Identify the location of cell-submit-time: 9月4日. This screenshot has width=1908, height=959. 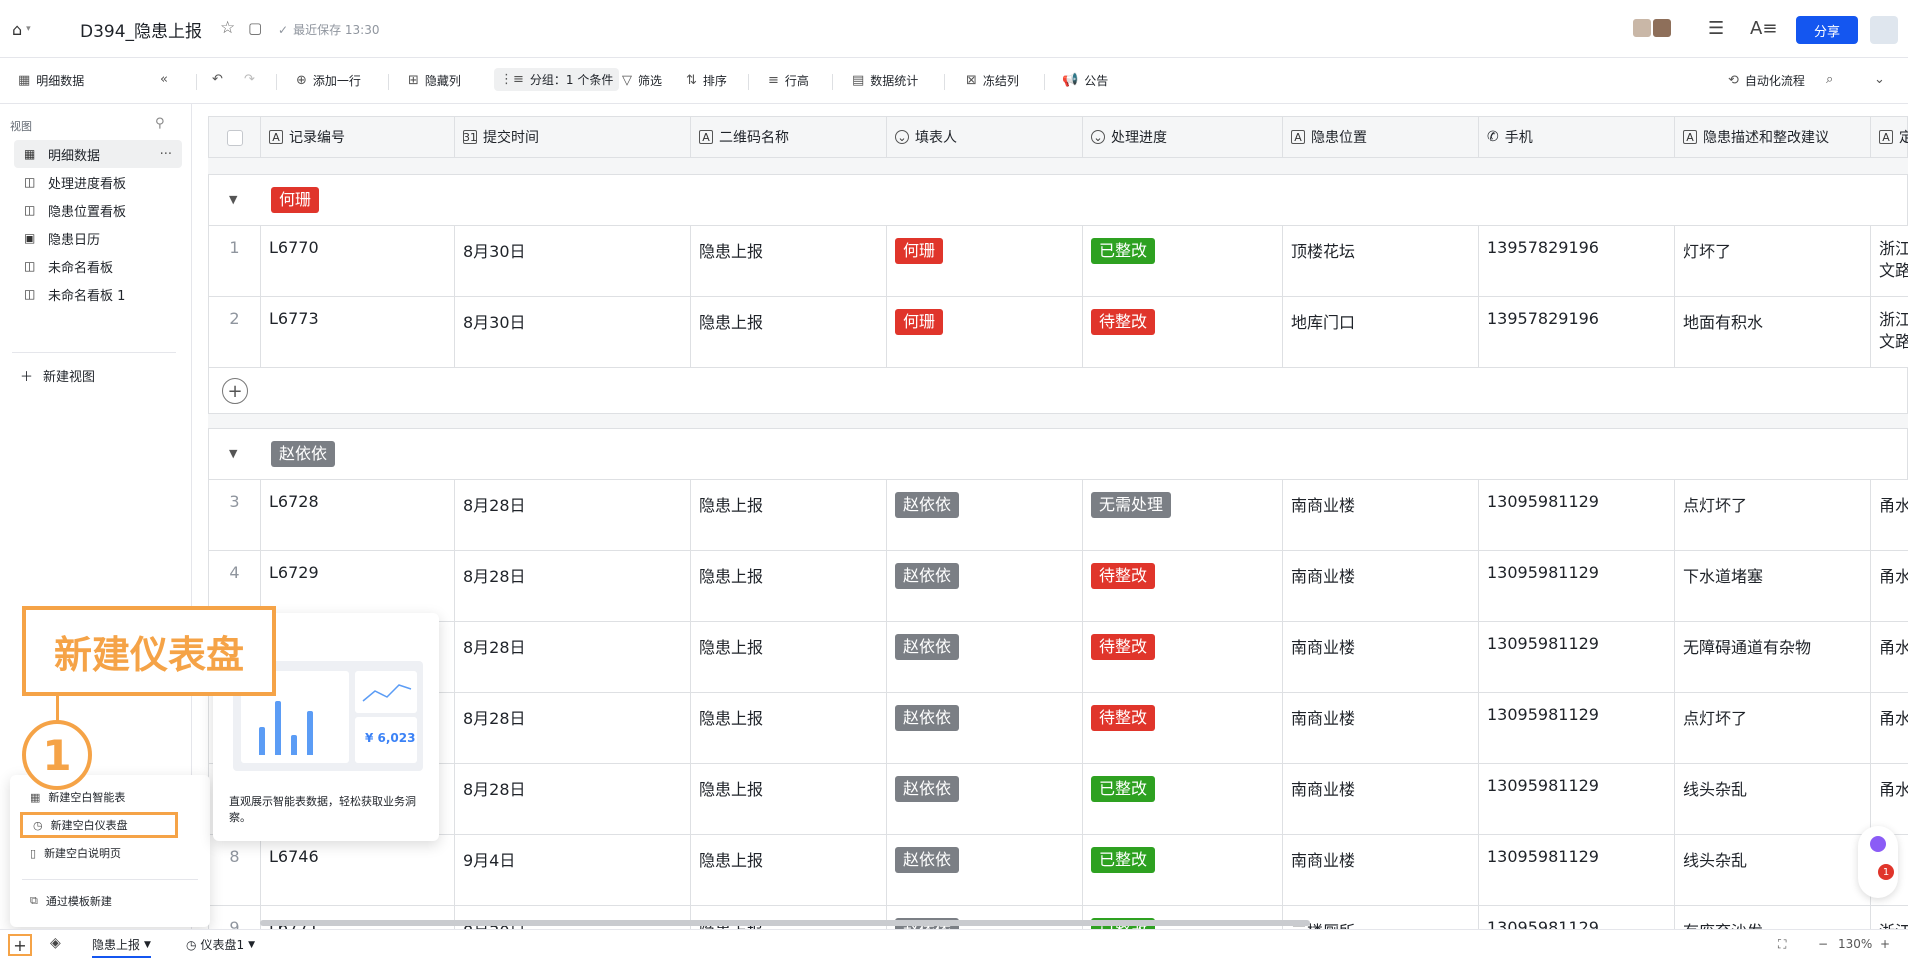
(573, 870).